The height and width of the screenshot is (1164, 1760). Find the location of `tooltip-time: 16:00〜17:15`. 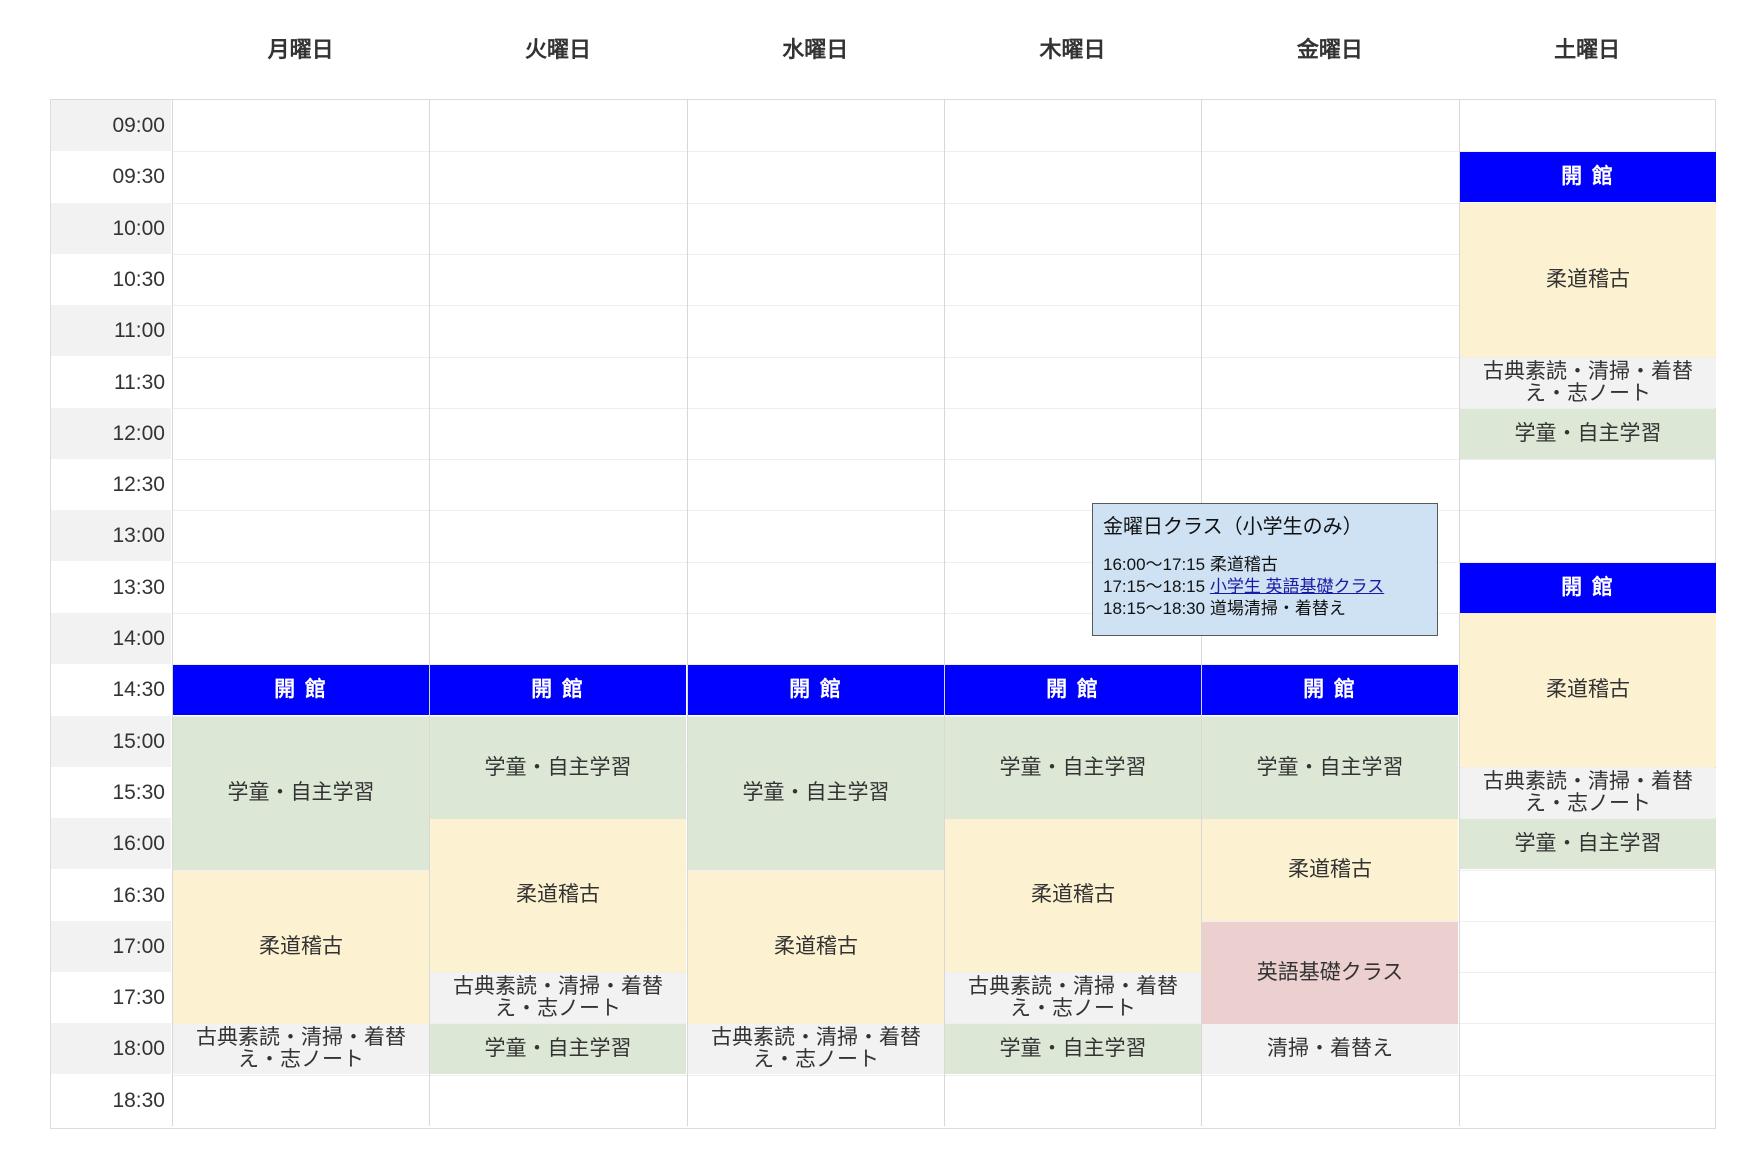

tooltip-time: 16:00〜17:15 is located at coordinates (1154, 564).